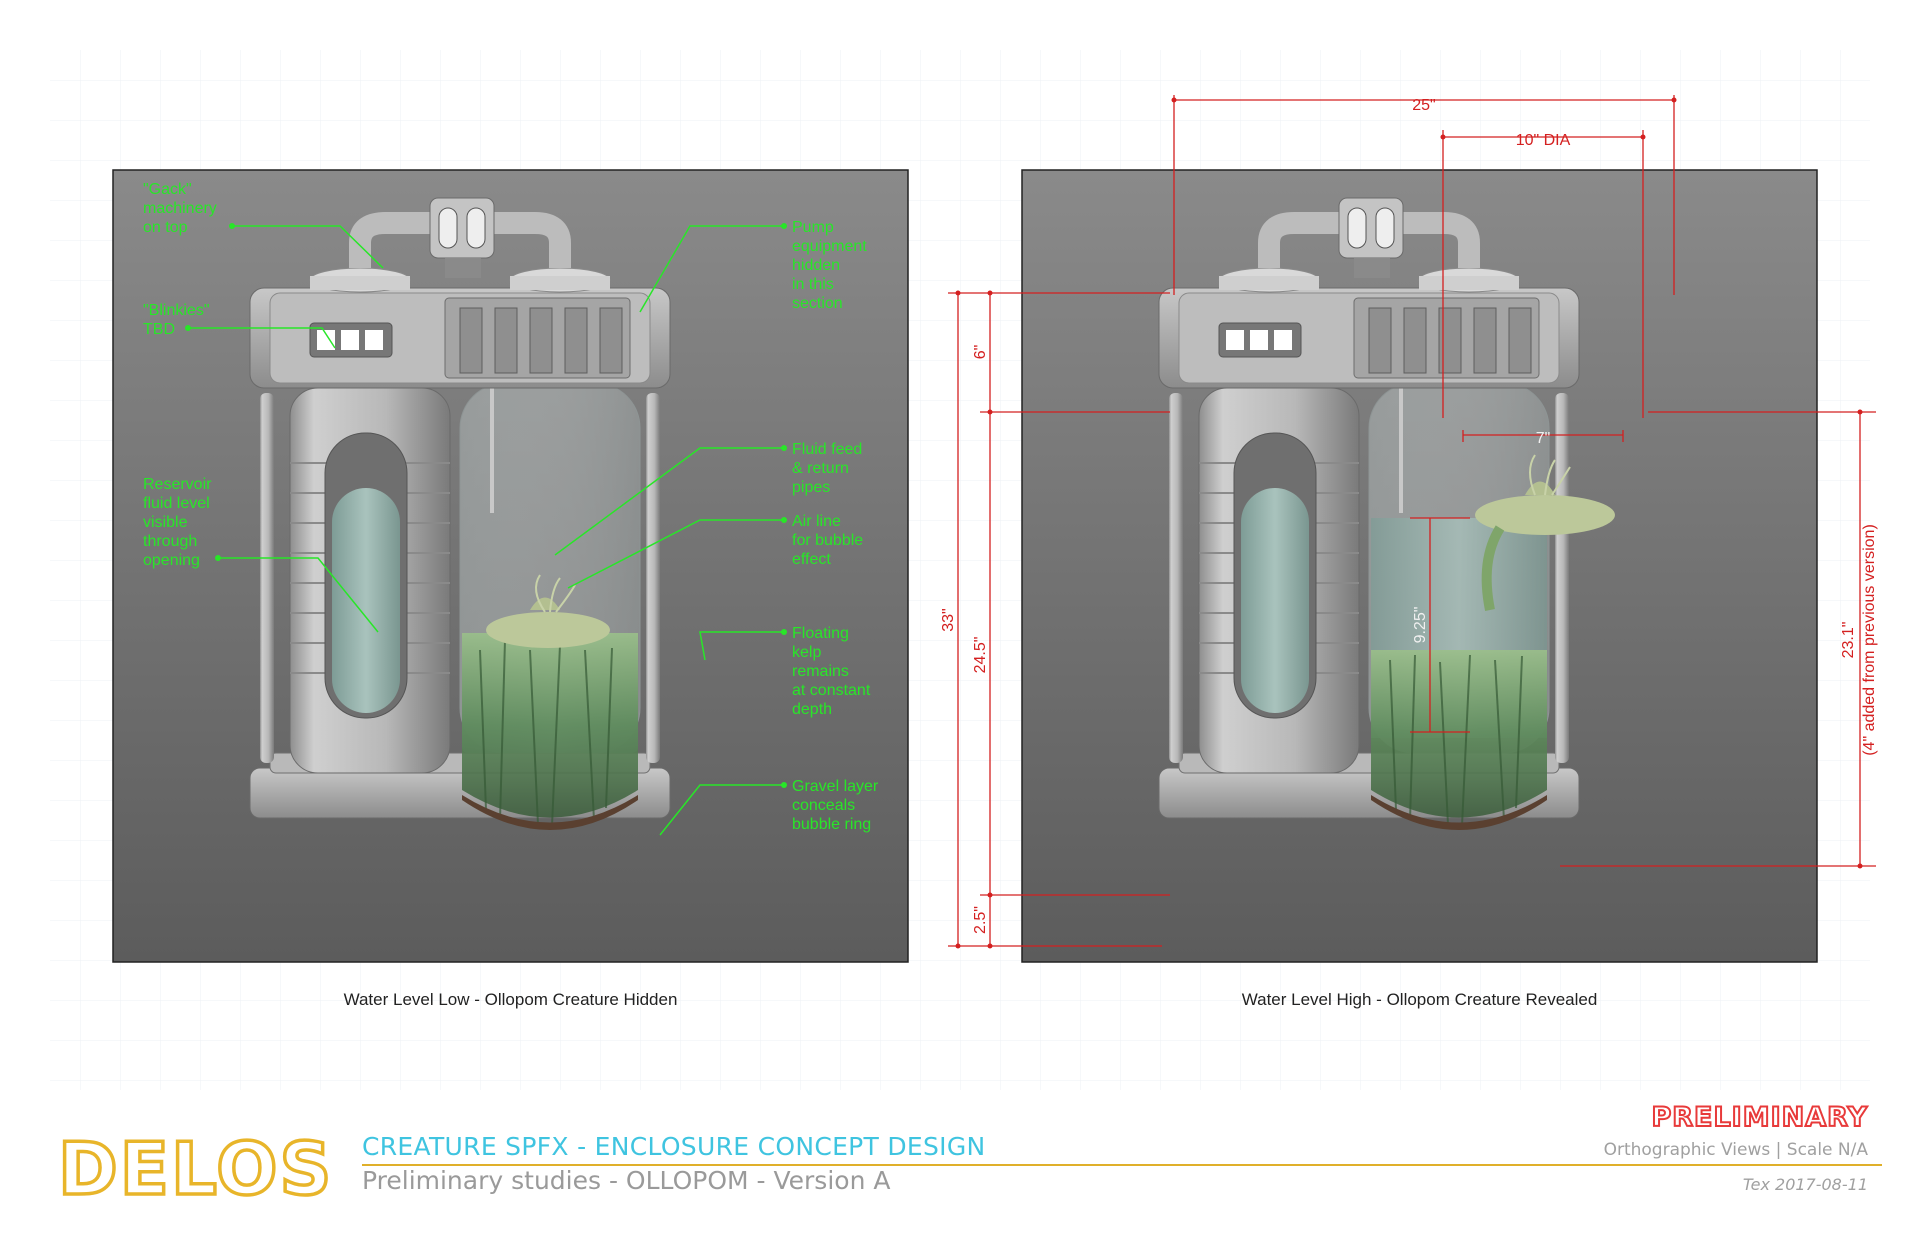 The width and height of the screenshot is (1920, 1242). What do you see at coordinates (180, 208) in the screenshot?
I see `callout-gack-machinery: "Gack" machinery on top` at bounding box center [180, 208].